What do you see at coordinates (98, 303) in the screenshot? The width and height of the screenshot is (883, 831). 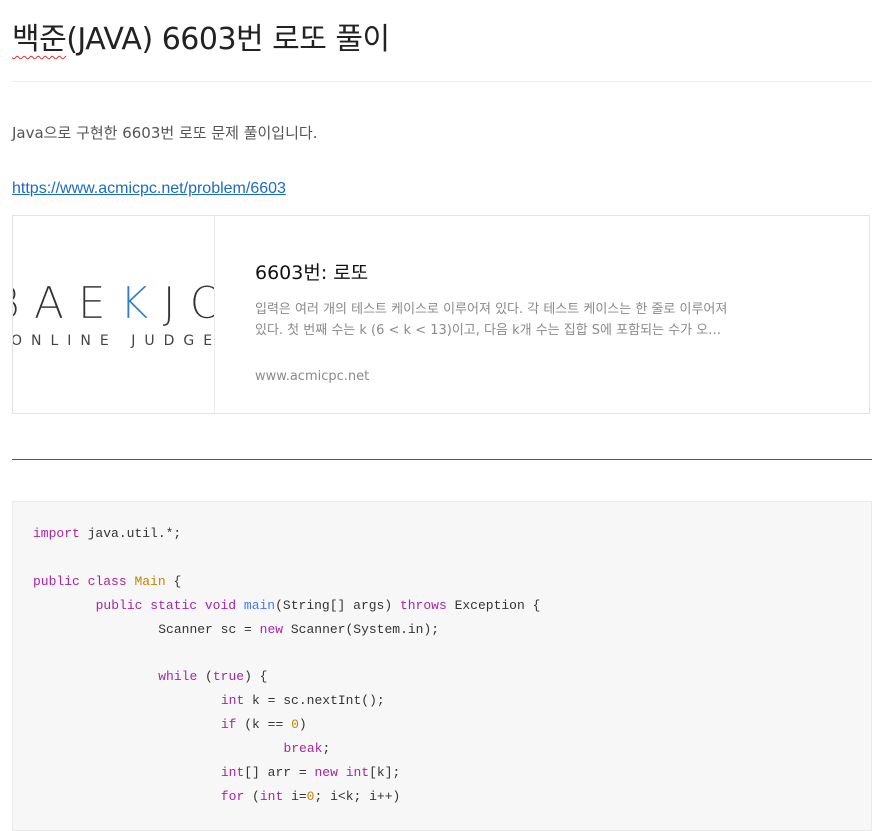 I see `logo-letter: E` at bounding box center [98, 303].